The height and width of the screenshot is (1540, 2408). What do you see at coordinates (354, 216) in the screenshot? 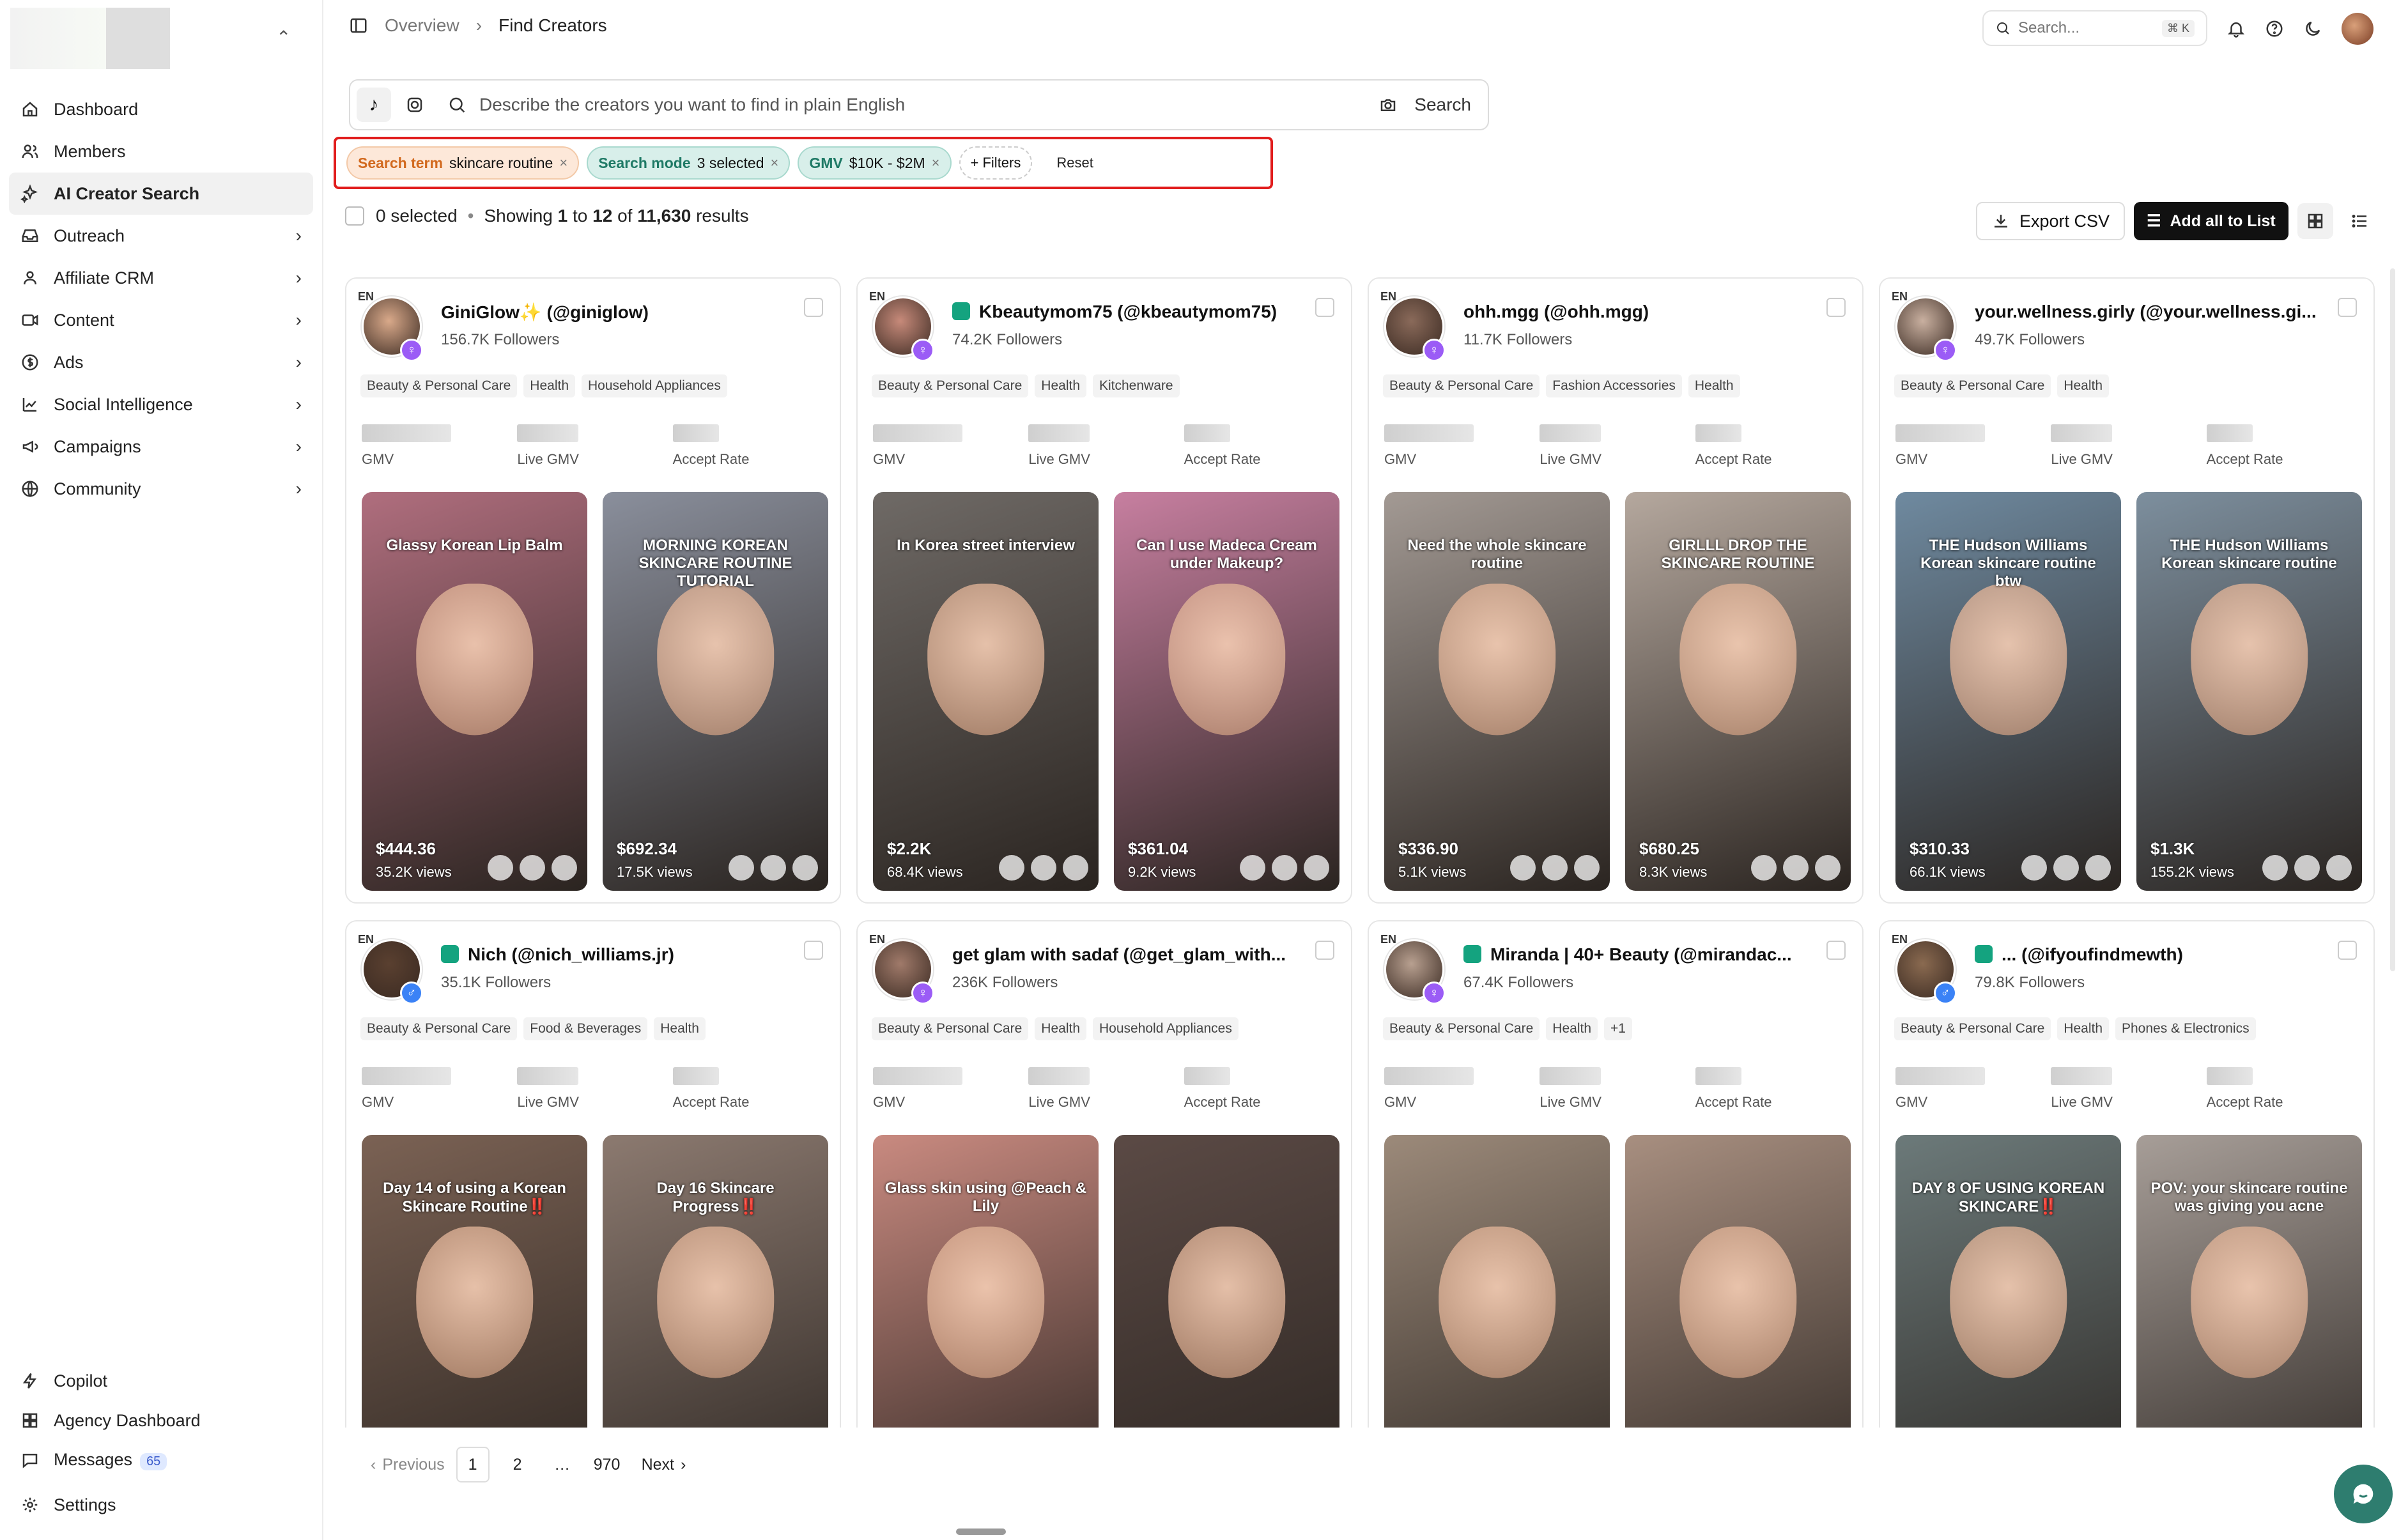
I see `select-all-checkbox` at bounding box center [354, 216].